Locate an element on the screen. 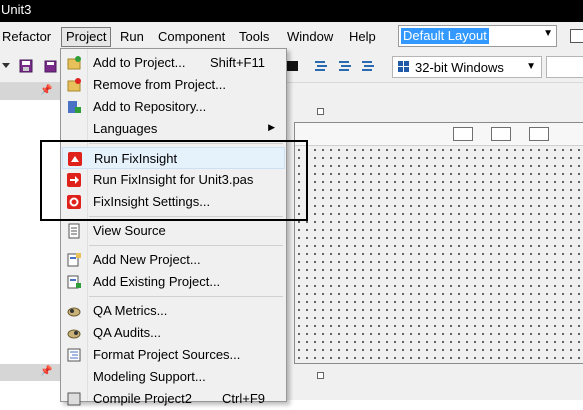 The height and width of the screenshot is (410, 583). qa-audits-icon is located at coordinates (74, 334).